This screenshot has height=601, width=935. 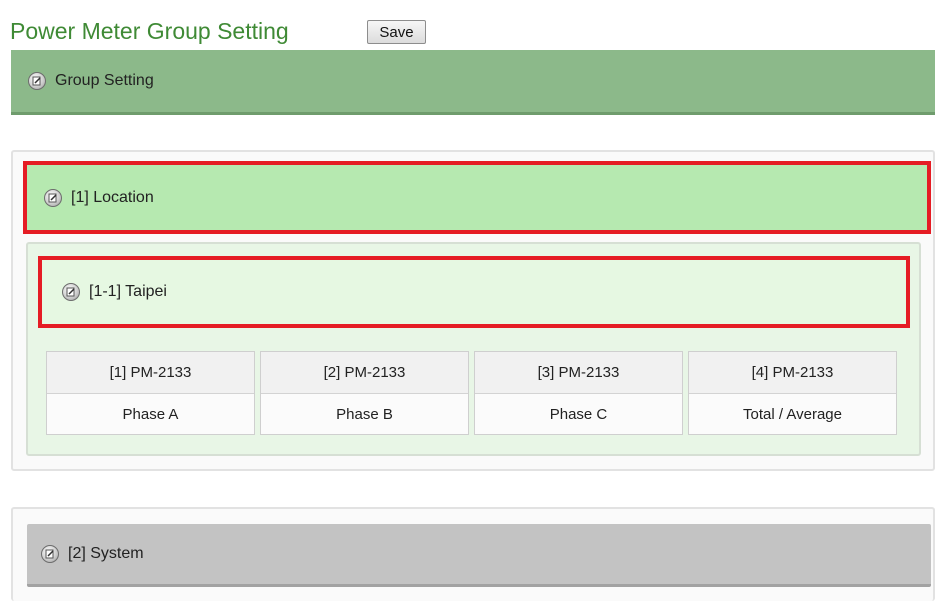 I want to click on meter-name: [4] PM-2133, so click(x=792, y=373).